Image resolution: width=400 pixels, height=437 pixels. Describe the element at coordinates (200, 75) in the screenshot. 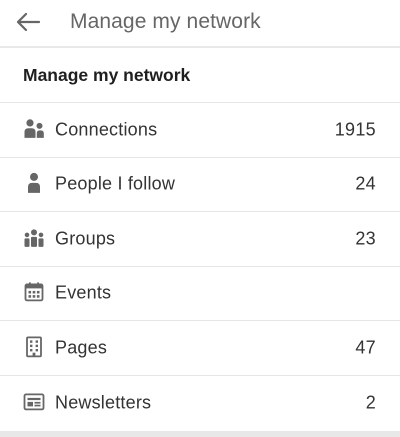

I see `section-header: Manage my network` at that location.